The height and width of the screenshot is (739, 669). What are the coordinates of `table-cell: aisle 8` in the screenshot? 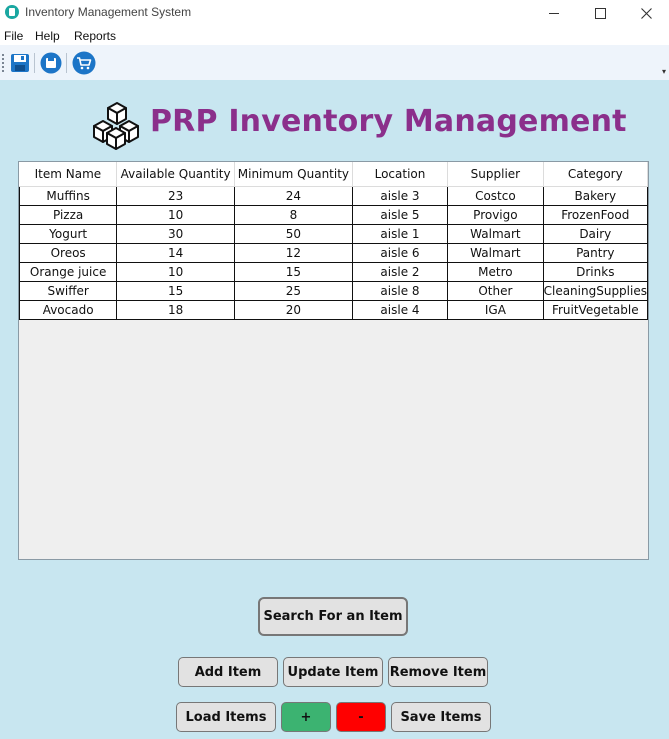 It's located at (400, 291).